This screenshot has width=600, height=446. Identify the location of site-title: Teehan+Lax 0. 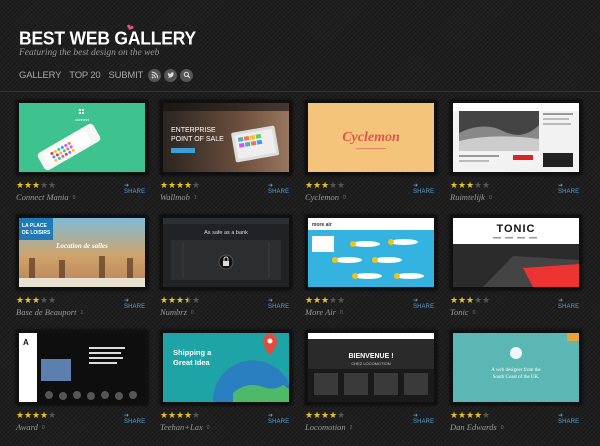
(185, 427).